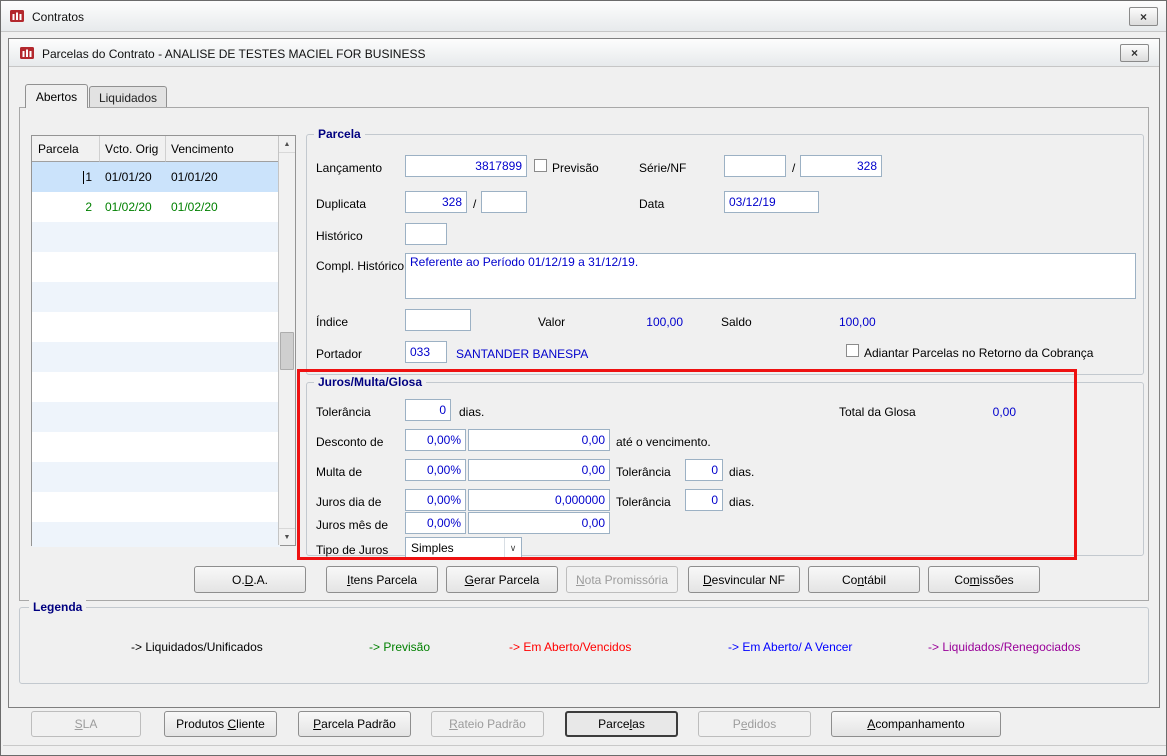 Image resolution: width=1167 pixels, height=756 pixels. What do you see at coordinates (58, 607) in the screenshot?
I see `legenda-group-title: Legenda` at bounding box center [58, 607].